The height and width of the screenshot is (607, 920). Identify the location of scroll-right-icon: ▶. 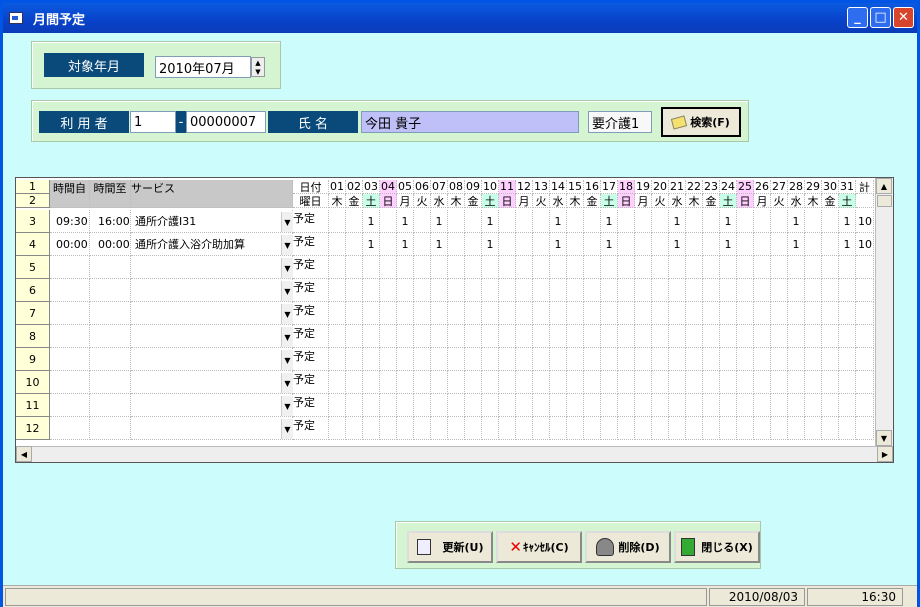
(885, 454).